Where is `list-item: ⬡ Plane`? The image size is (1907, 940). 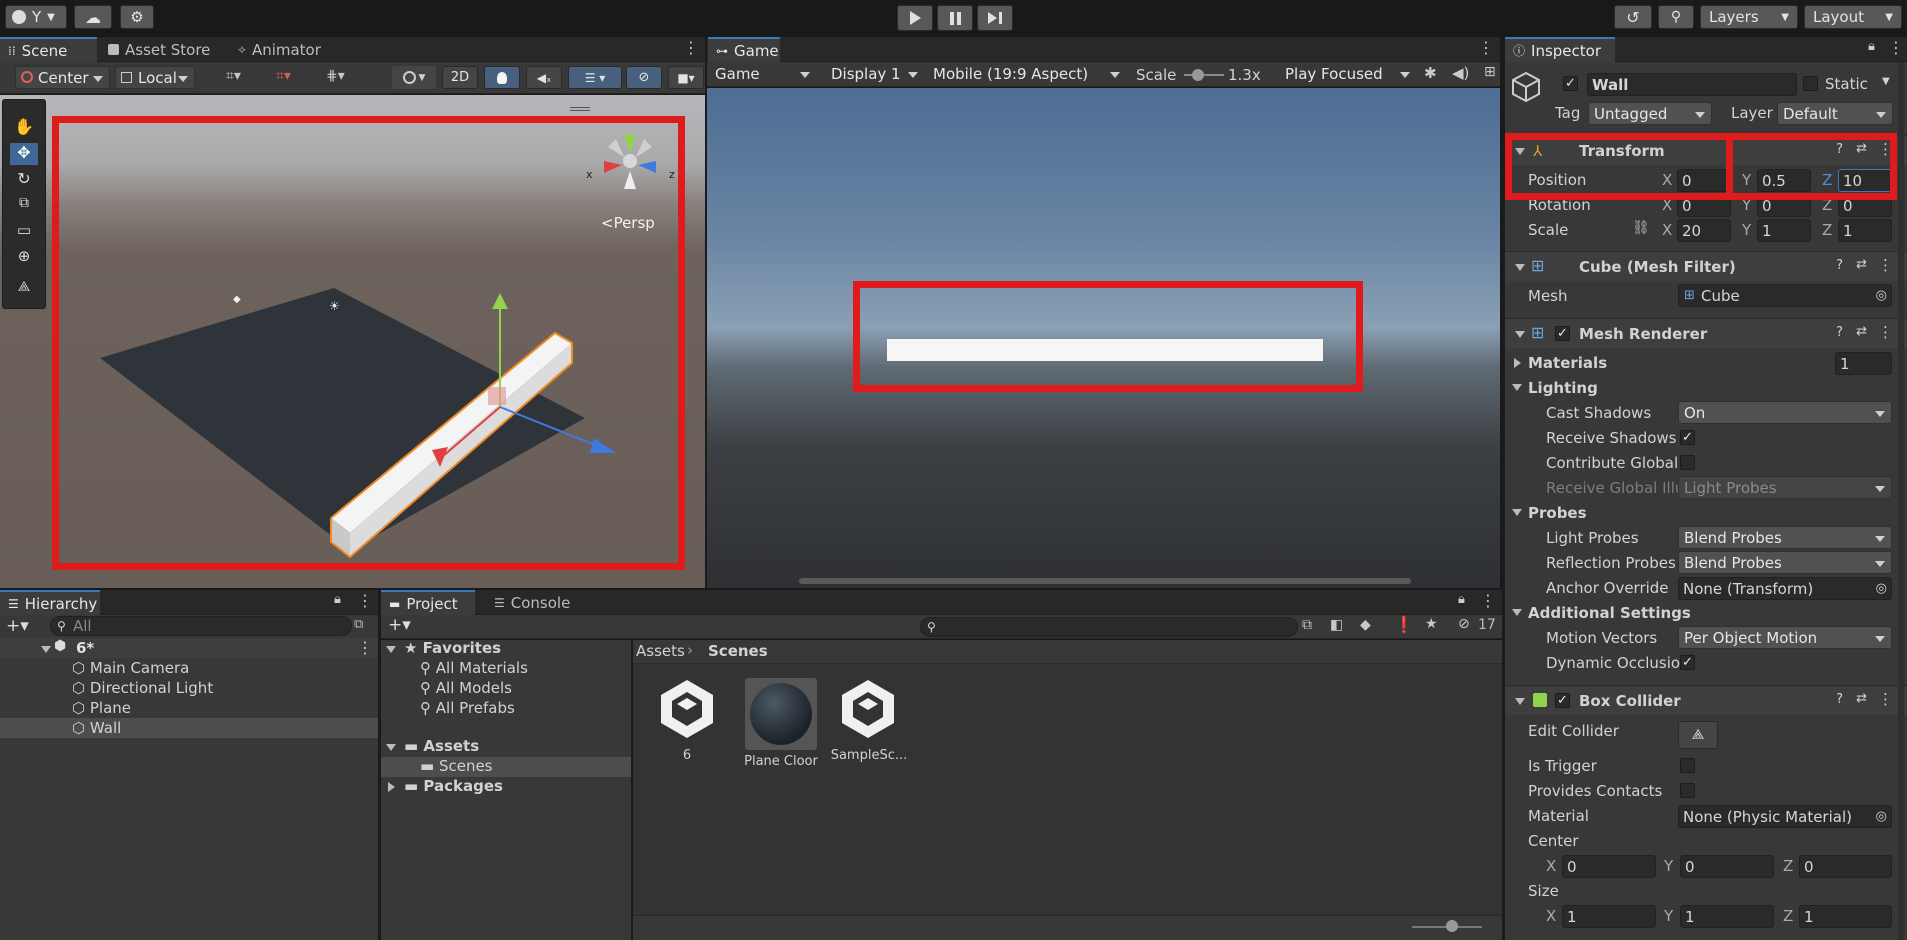
list-item: ⬡ Plane is located at coordinates (101, 708).